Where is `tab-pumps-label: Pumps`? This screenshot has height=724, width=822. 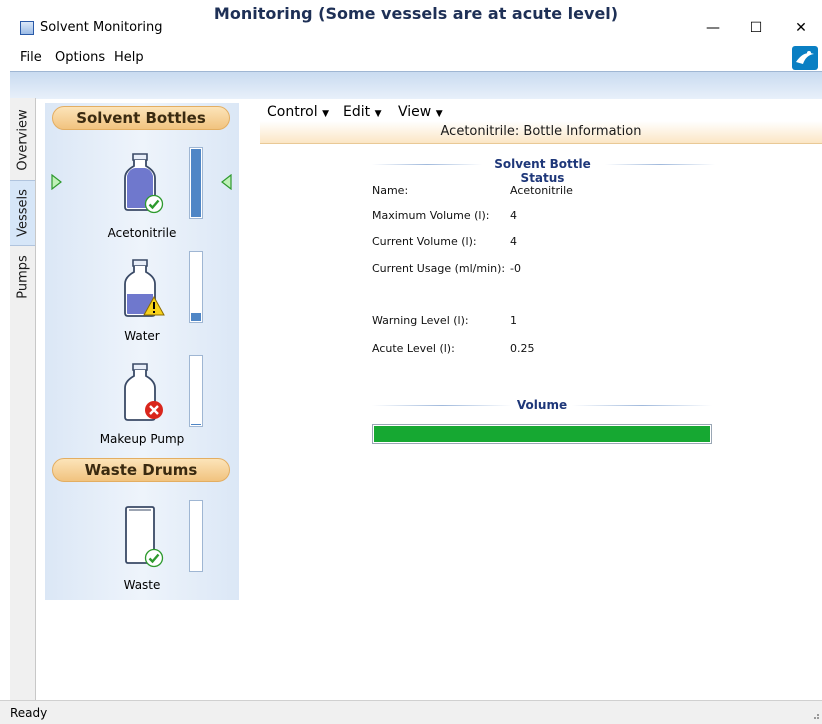 tab-pumps-label: Pumps is located at coordinates (22, 277).